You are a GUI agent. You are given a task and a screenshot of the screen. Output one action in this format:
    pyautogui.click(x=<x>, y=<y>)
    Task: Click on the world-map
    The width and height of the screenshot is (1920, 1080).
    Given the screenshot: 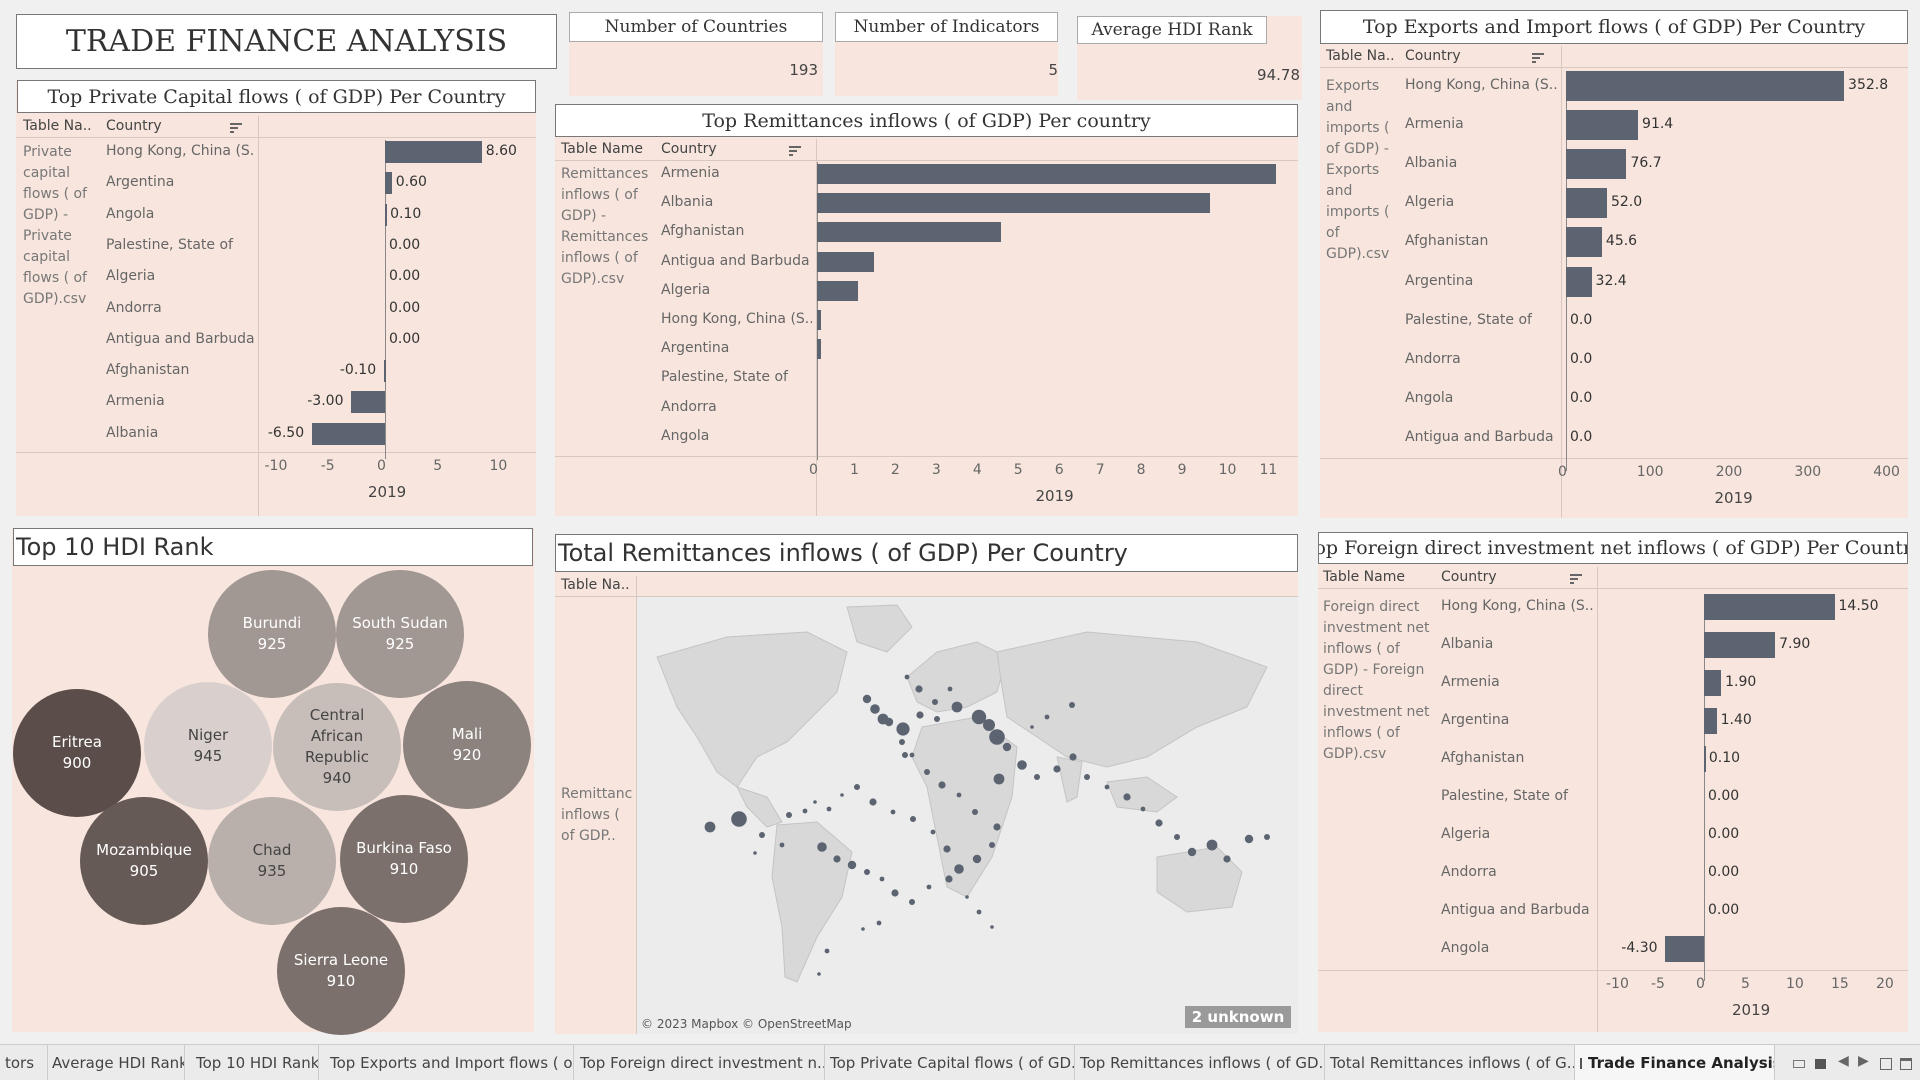 What is the action you would take?
    pyautogui.click(x=967, y=815)
    